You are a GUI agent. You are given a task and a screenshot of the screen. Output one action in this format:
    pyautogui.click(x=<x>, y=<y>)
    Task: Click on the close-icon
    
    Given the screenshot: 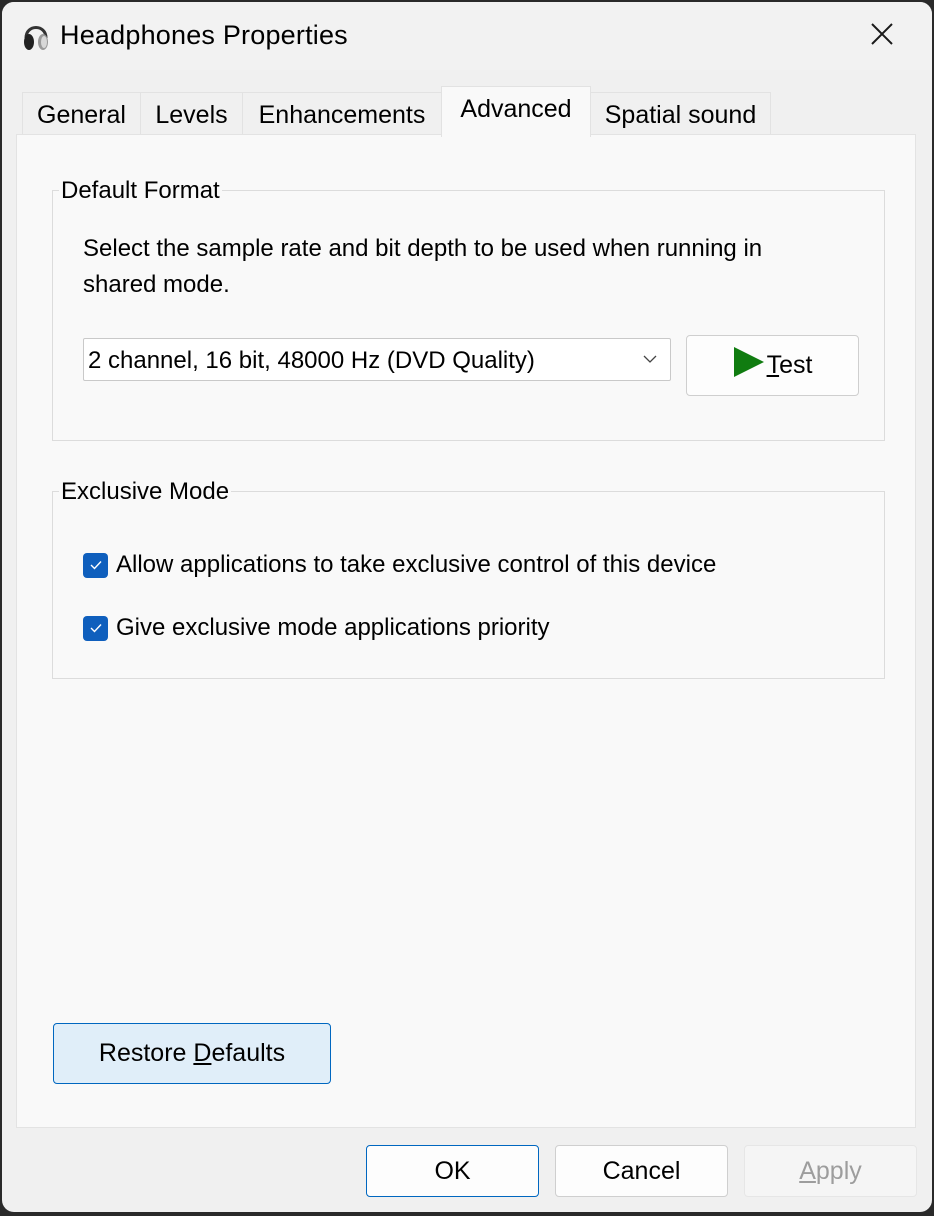 What is the action you would take?
    pyautogui.click(x=882, y=36)
    